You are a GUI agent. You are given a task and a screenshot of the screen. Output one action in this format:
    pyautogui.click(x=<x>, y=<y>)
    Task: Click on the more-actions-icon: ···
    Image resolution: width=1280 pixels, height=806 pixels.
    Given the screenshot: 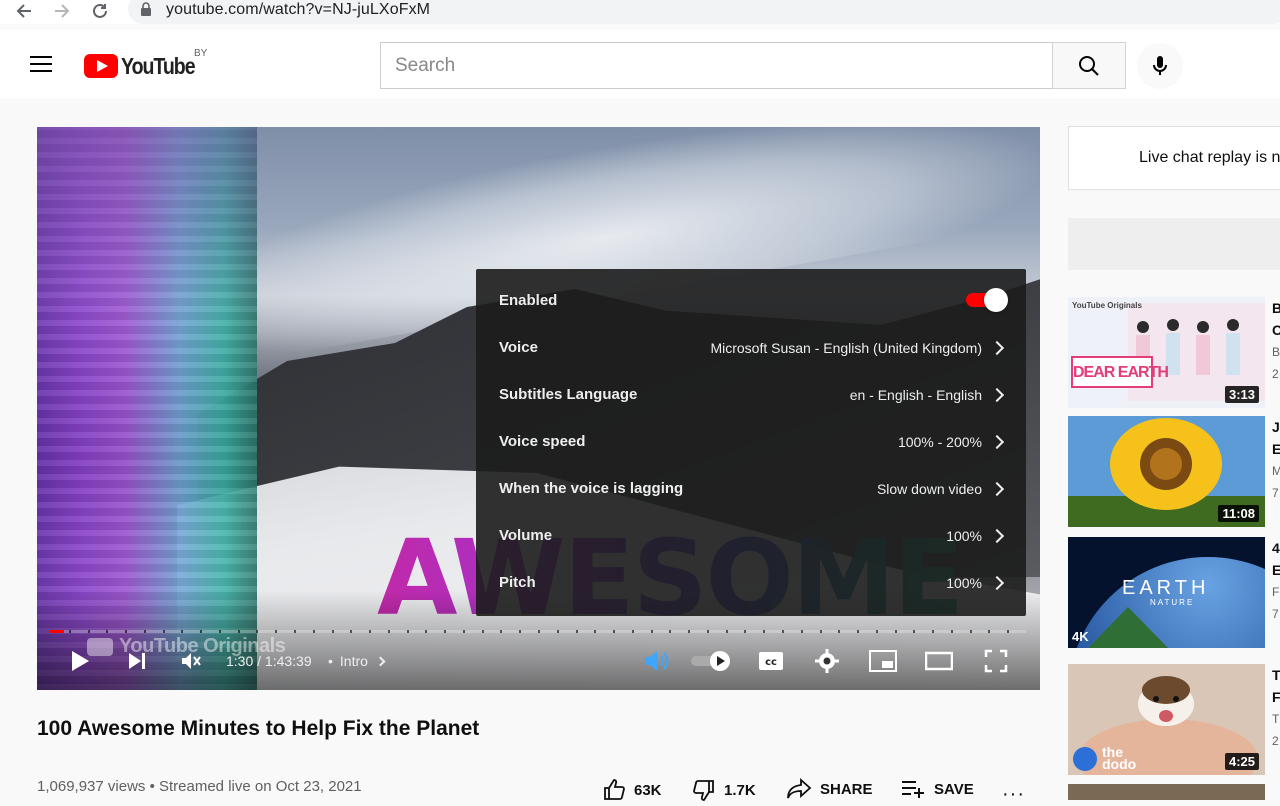 What is the action you would take?
    pyautogui.click(x=1013, y=794)
    